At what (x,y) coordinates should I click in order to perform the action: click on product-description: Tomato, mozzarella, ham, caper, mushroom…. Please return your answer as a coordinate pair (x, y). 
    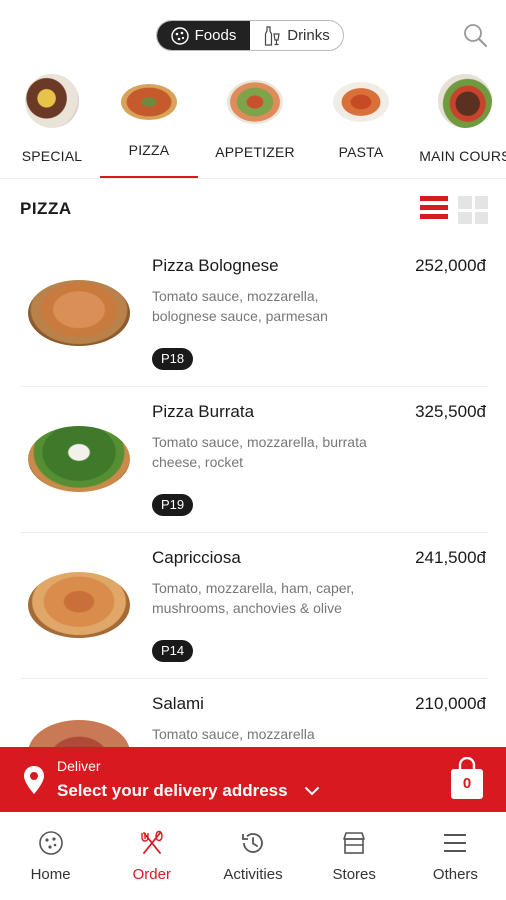
    Looking at the image, I should click on (253, 598).